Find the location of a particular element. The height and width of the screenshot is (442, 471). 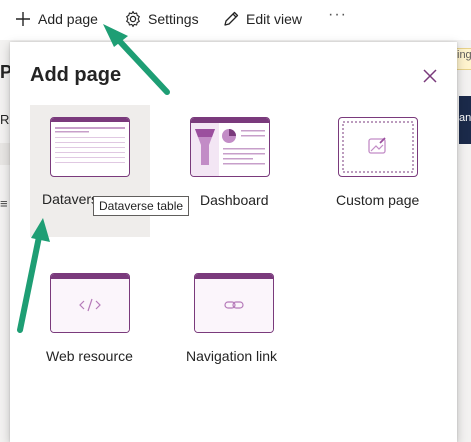

custom-page-thumbnail-icon is located at coordinates (378, 147).